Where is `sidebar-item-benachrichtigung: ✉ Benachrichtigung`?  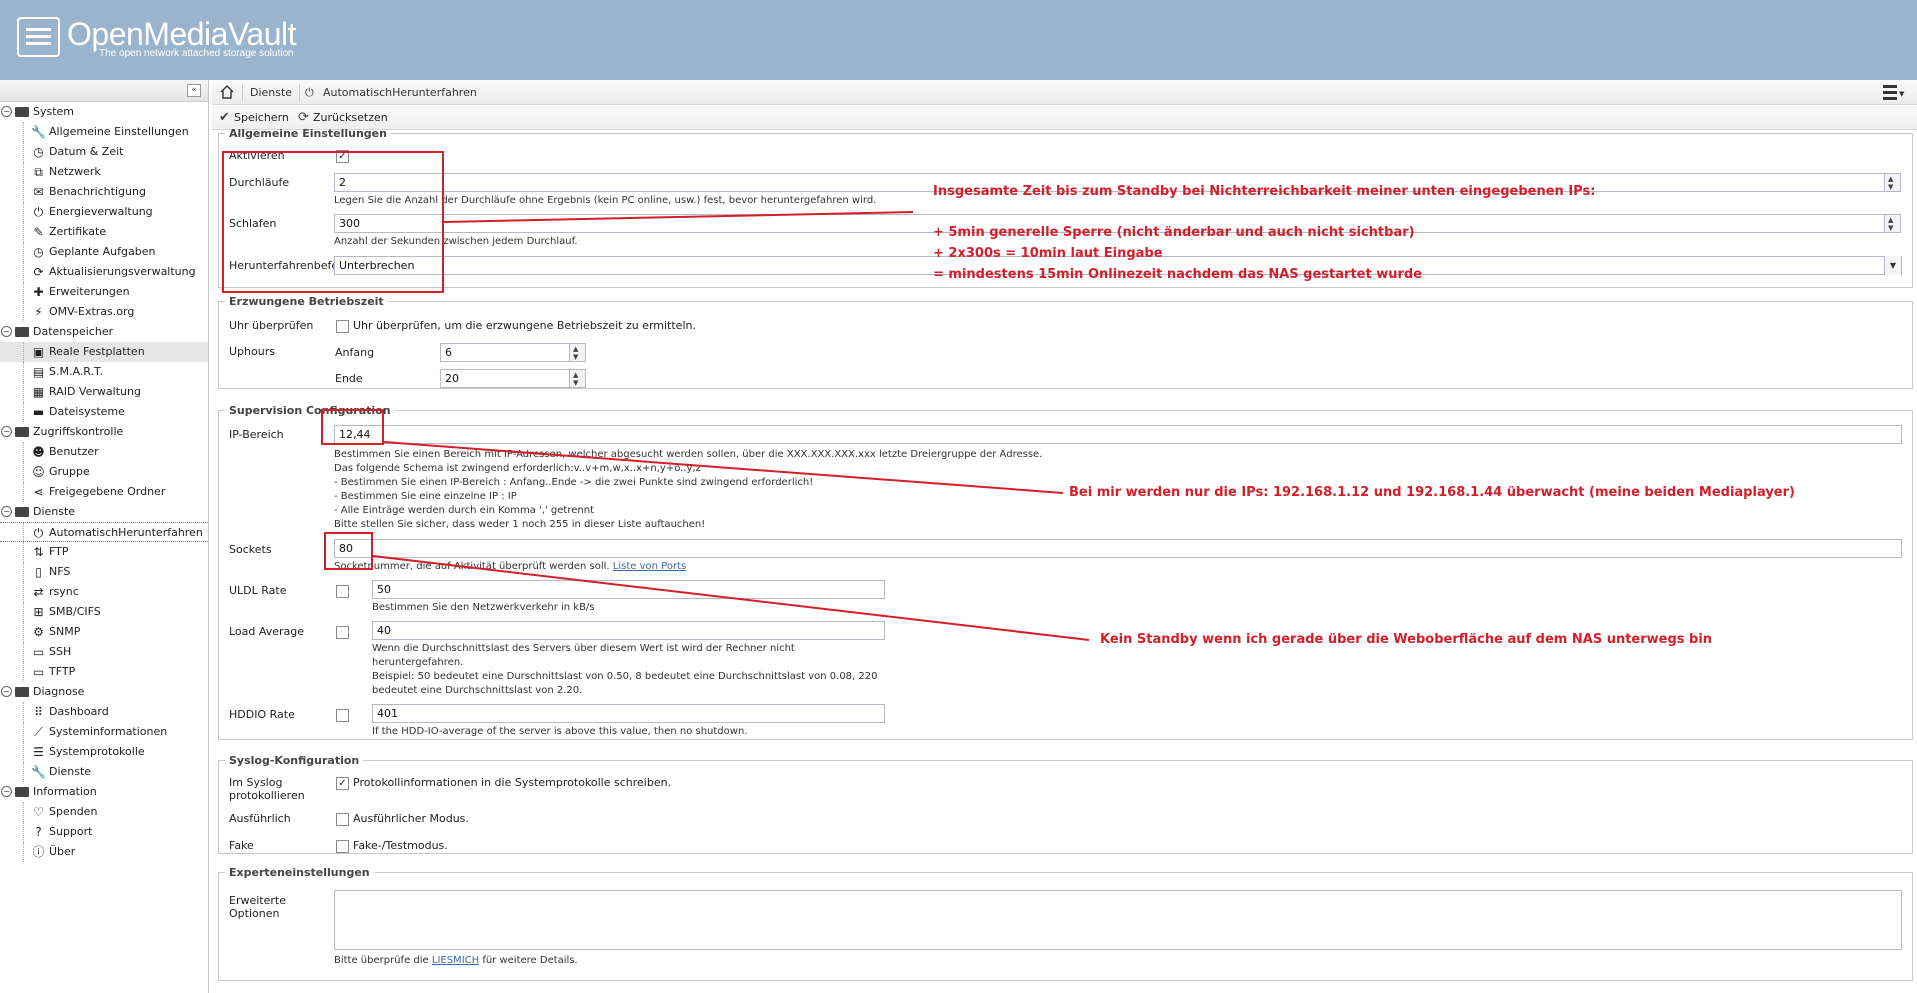
sidebar-item-benachrichtigung: ✉ Benachrichtigung is located at coordinates (104, 192).